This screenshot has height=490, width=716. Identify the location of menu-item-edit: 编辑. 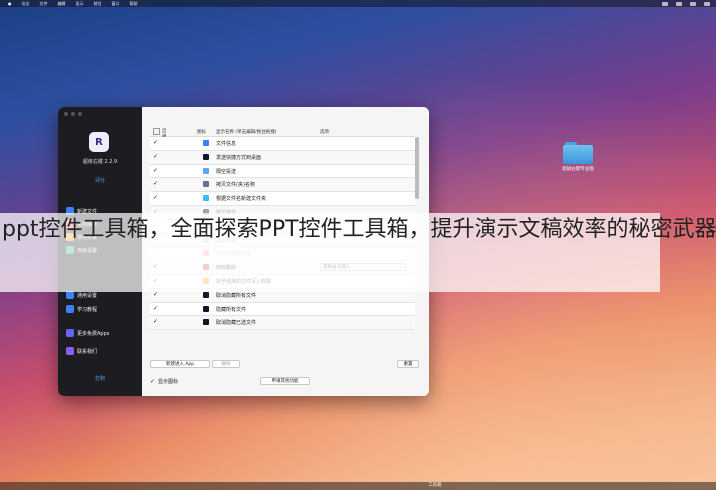
(62, 4).